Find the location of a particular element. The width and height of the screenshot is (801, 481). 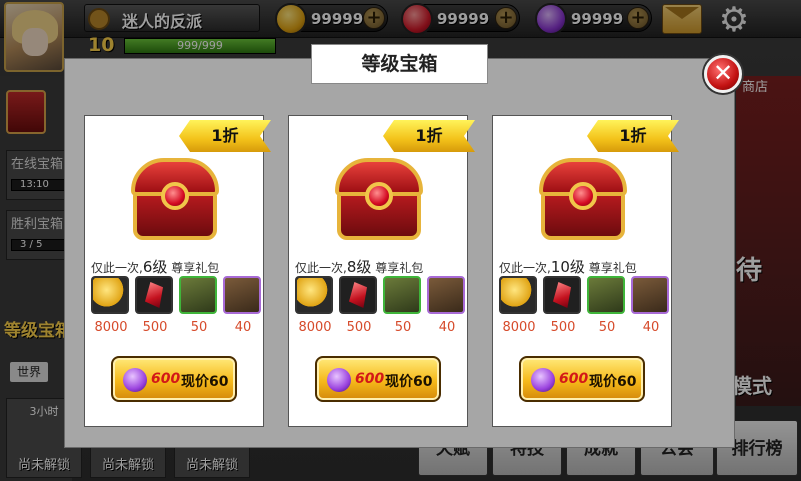

offer-text: 仅此一次,6级 尊享礼包 is located at coordinates (175, 266).